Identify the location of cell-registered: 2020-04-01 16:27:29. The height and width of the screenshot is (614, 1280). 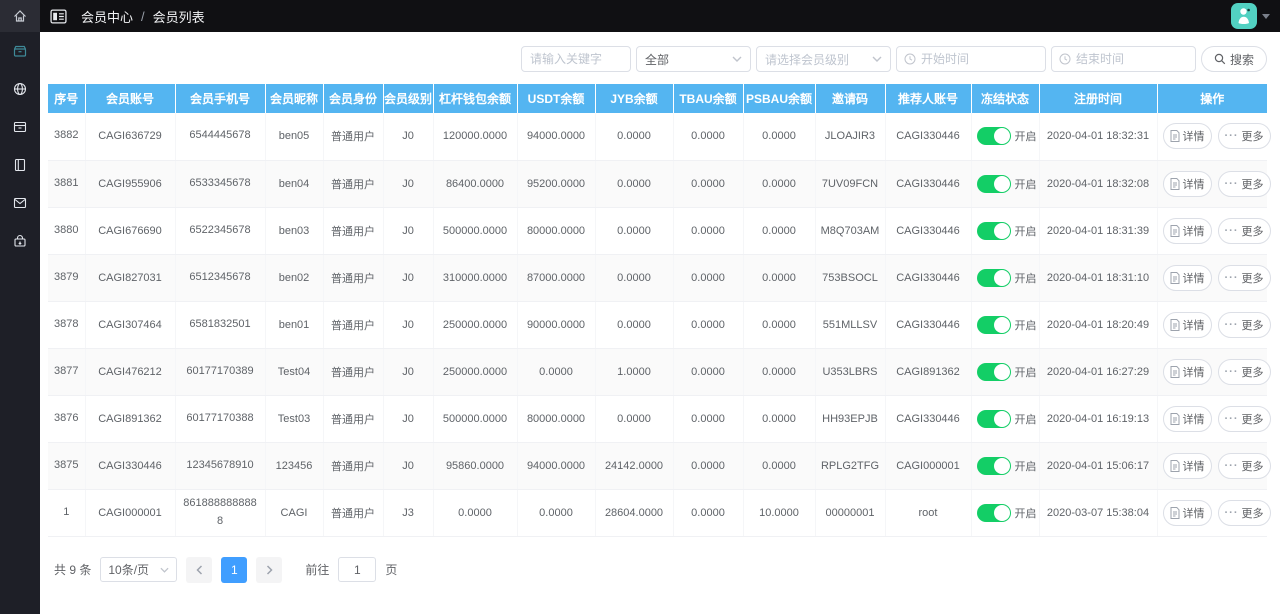
(1098, 372).